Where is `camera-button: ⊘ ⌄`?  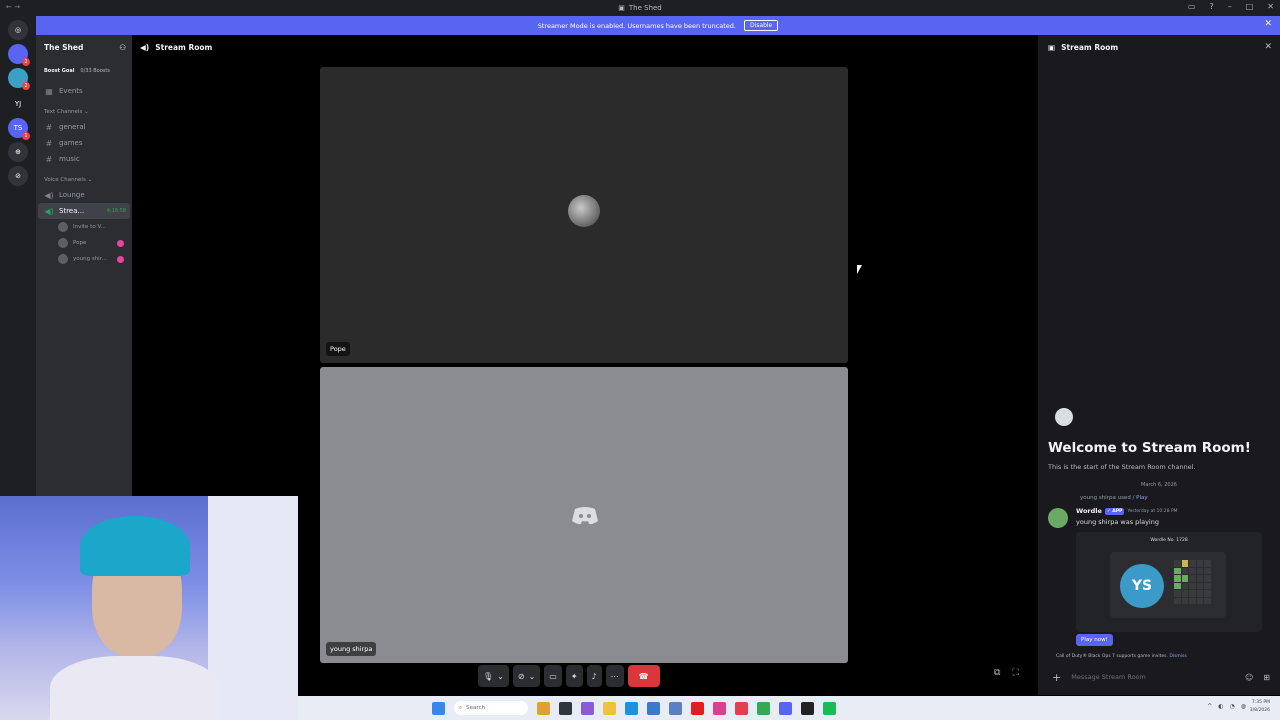
camera-button: ⊘ ⌄ is located at coordinates (526, 676).